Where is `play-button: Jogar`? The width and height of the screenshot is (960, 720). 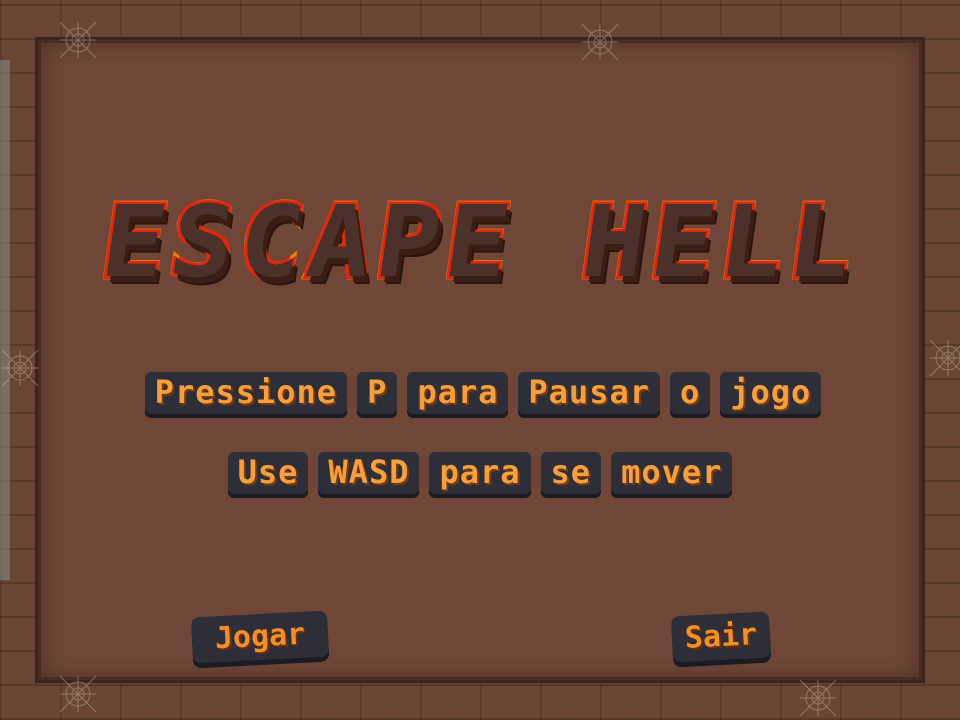
play-button: Jogar is located at coordinates (260, 637).